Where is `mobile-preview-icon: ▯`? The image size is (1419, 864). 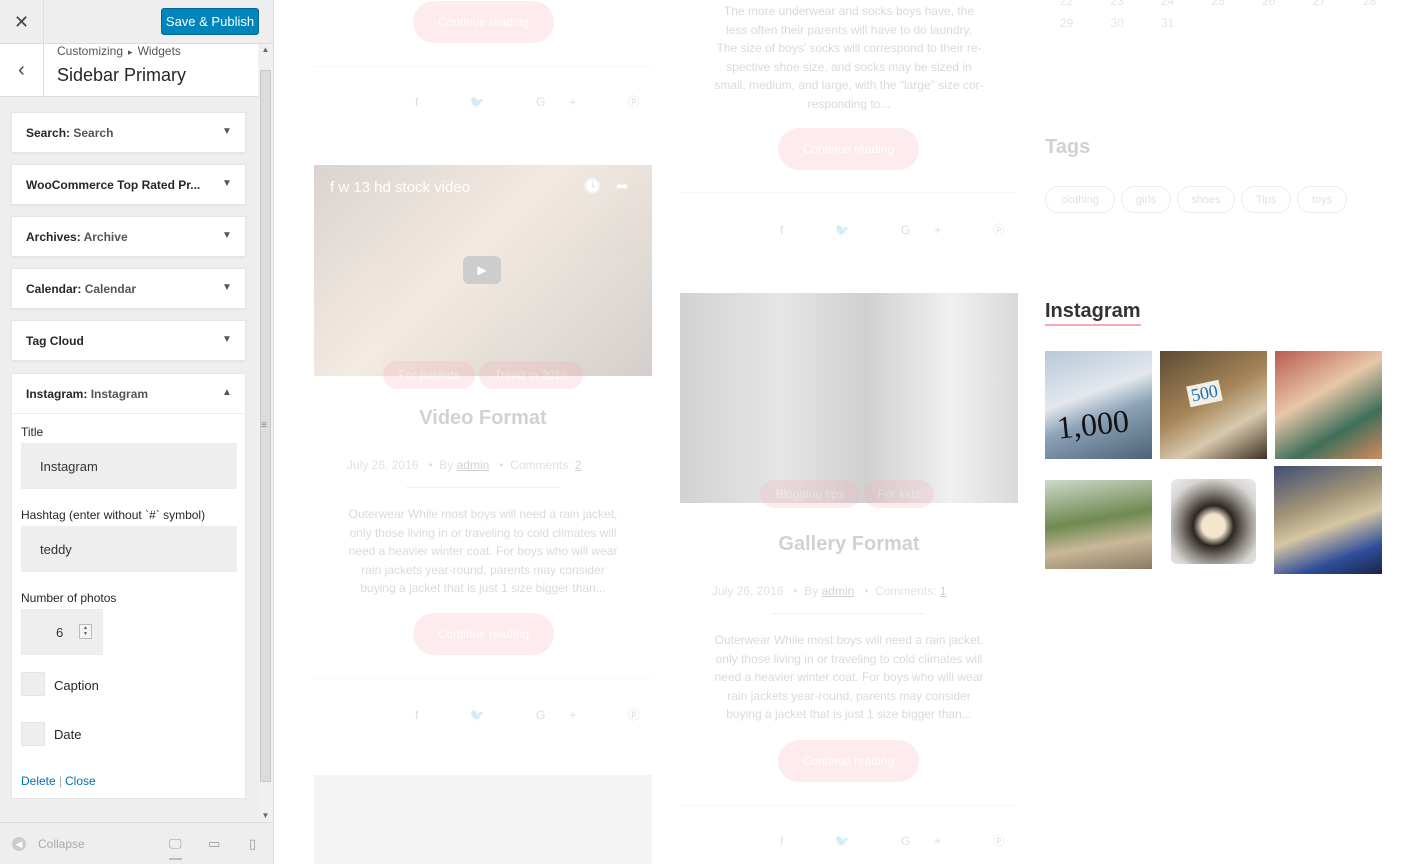 mobile-preview-icon: ▯ is located at coordinates (252, 844).